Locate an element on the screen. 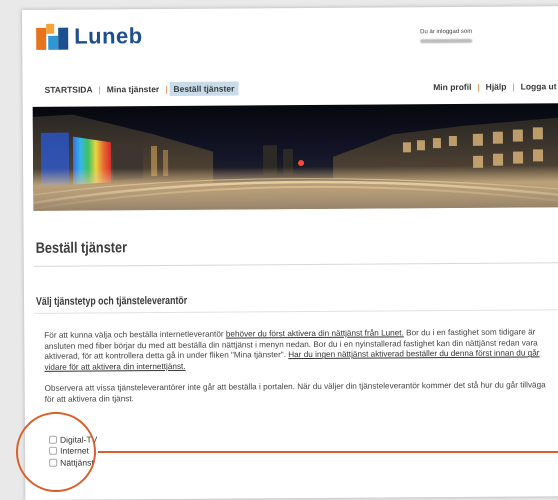  banner-road-glow is located at coordinates (295, 188).